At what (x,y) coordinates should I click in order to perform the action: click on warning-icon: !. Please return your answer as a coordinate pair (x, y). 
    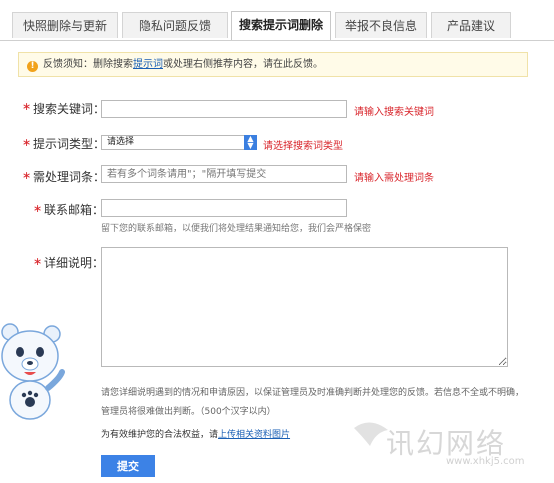
    Looking at the image, I should click on (32, 66).